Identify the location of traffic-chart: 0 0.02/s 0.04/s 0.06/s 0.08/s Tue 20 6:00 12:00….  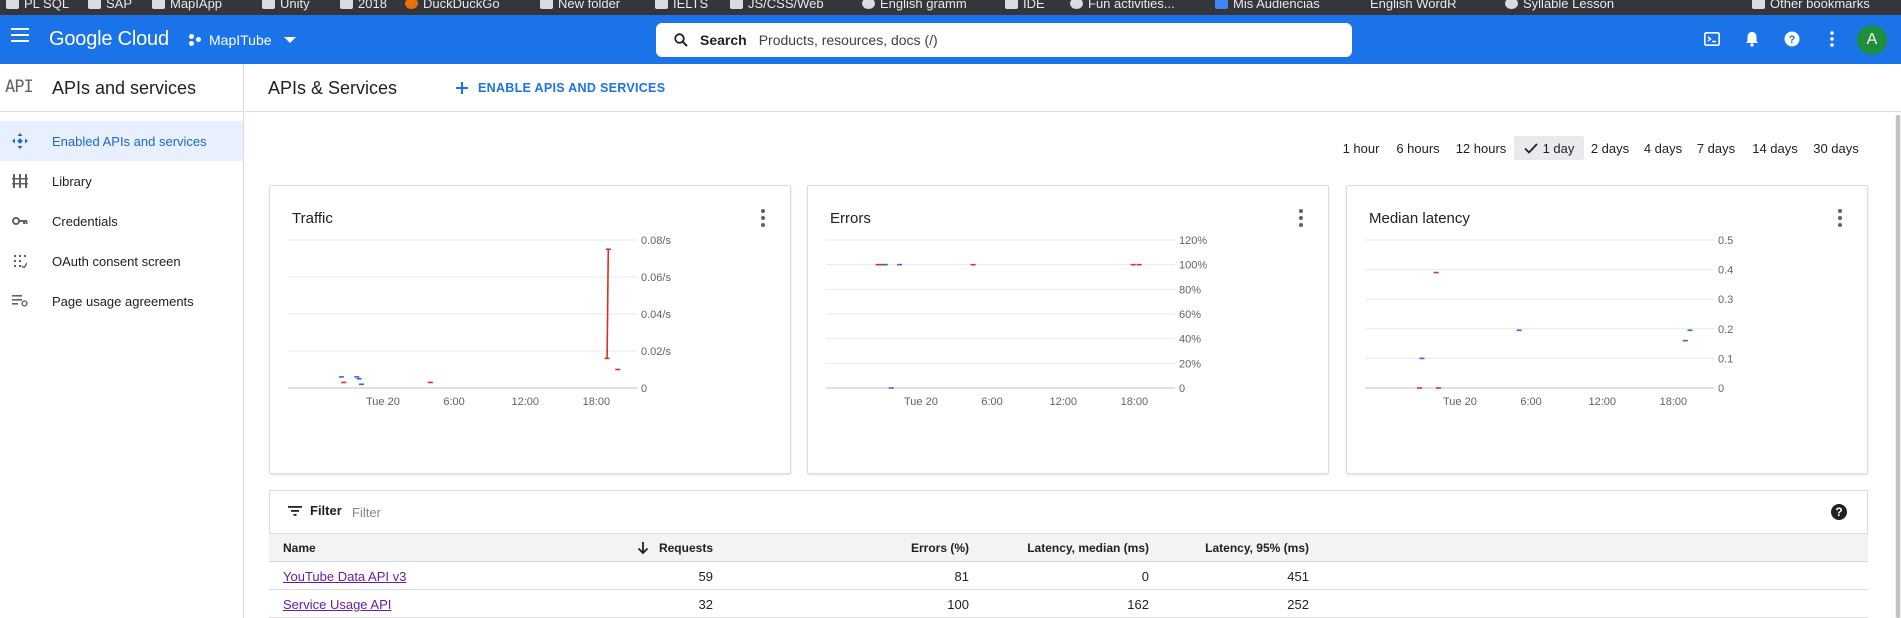
(479, 321).